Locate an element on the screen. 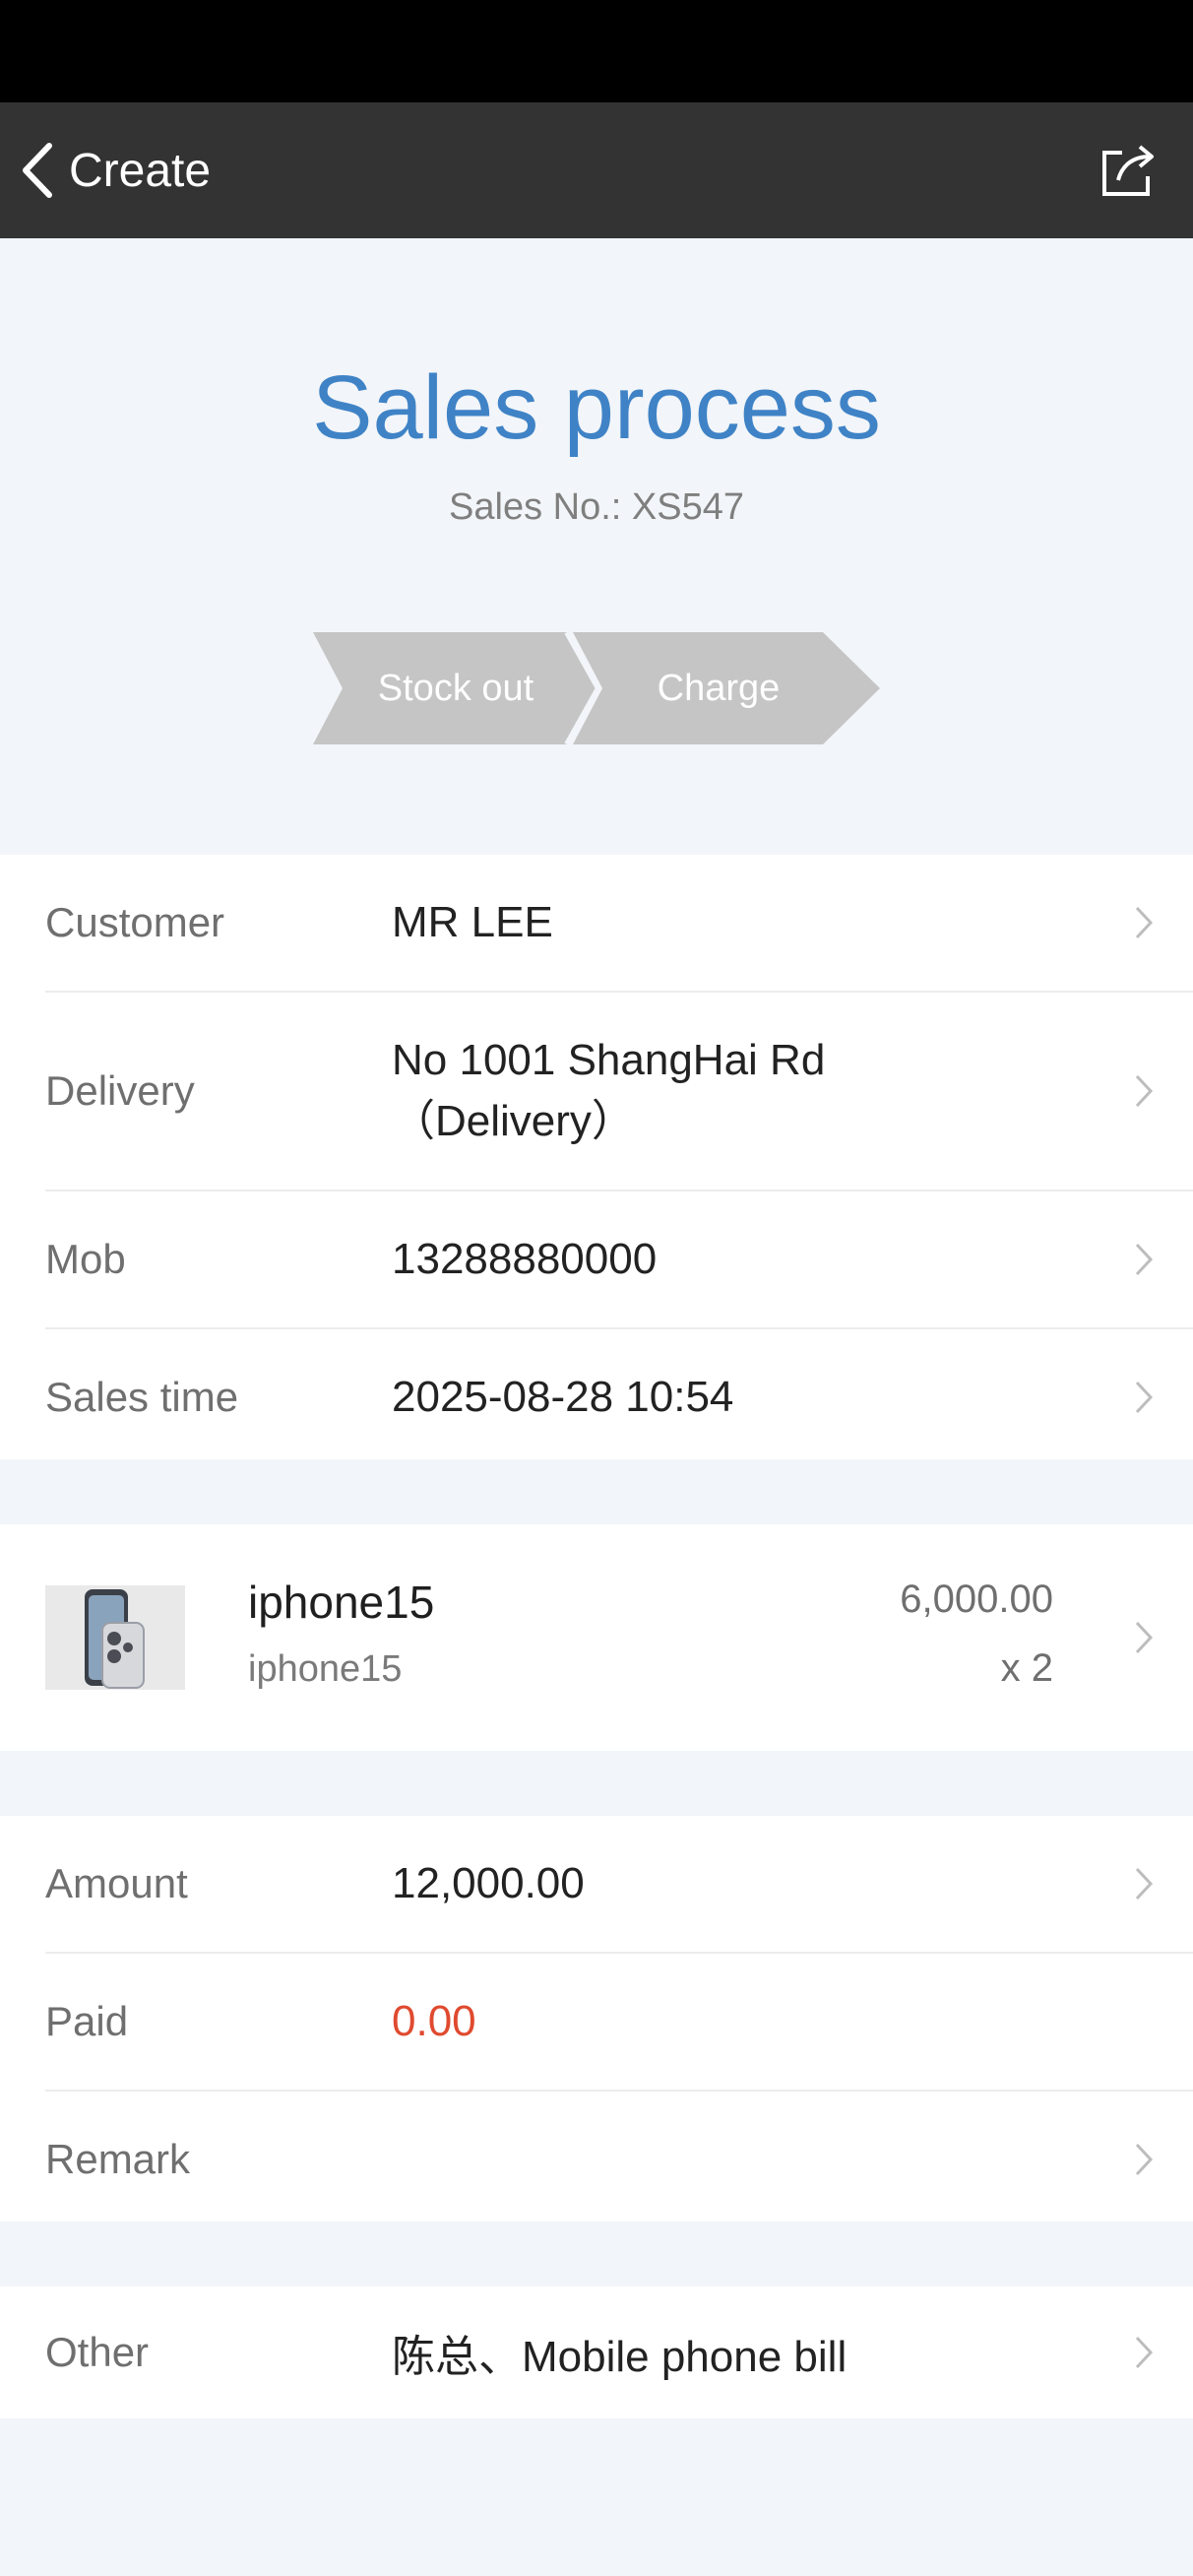 The height and width of the screenshot is (2576, 1193). paid-value: 0.00 is located at coordinates (434, 2021).